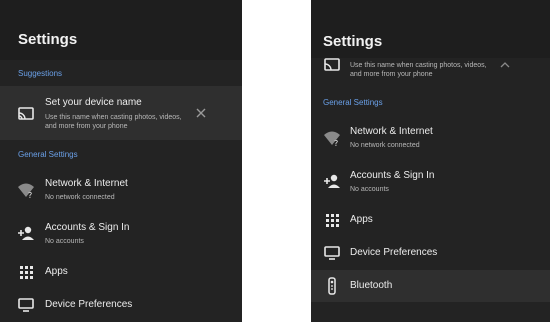  Describe the element at coordinates (505, 65) in the screenshot. I see `chevron-up-icon` at that location.